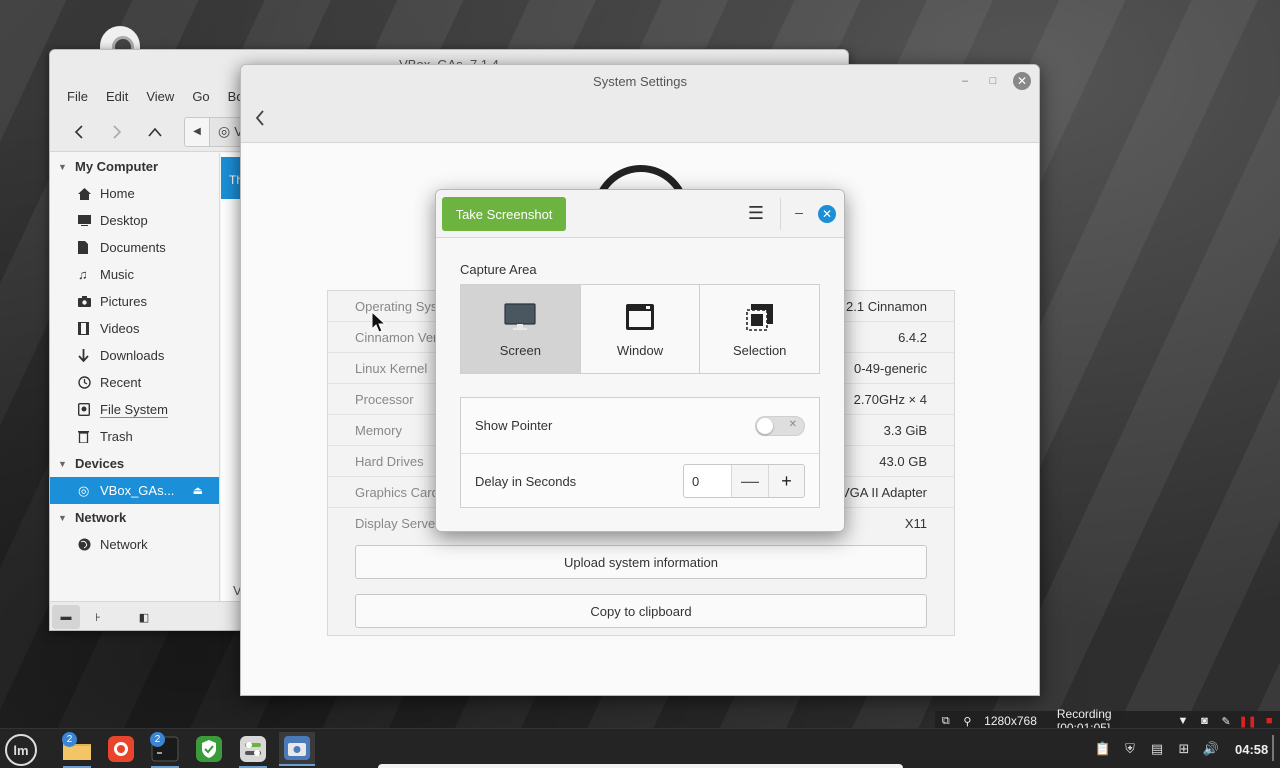 The width and height of the screenshot is (1280, 768). What do you see at coordinates (134, 193) in the screenshot?
I see `sidebar-item-home: Home` at bounding box center [134, 193].